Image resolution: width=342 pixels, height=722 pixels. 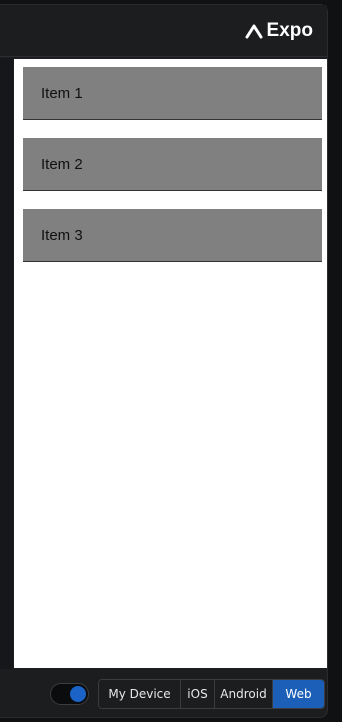 I want to click on list-item: Item 1, so click(x=172, y=93).